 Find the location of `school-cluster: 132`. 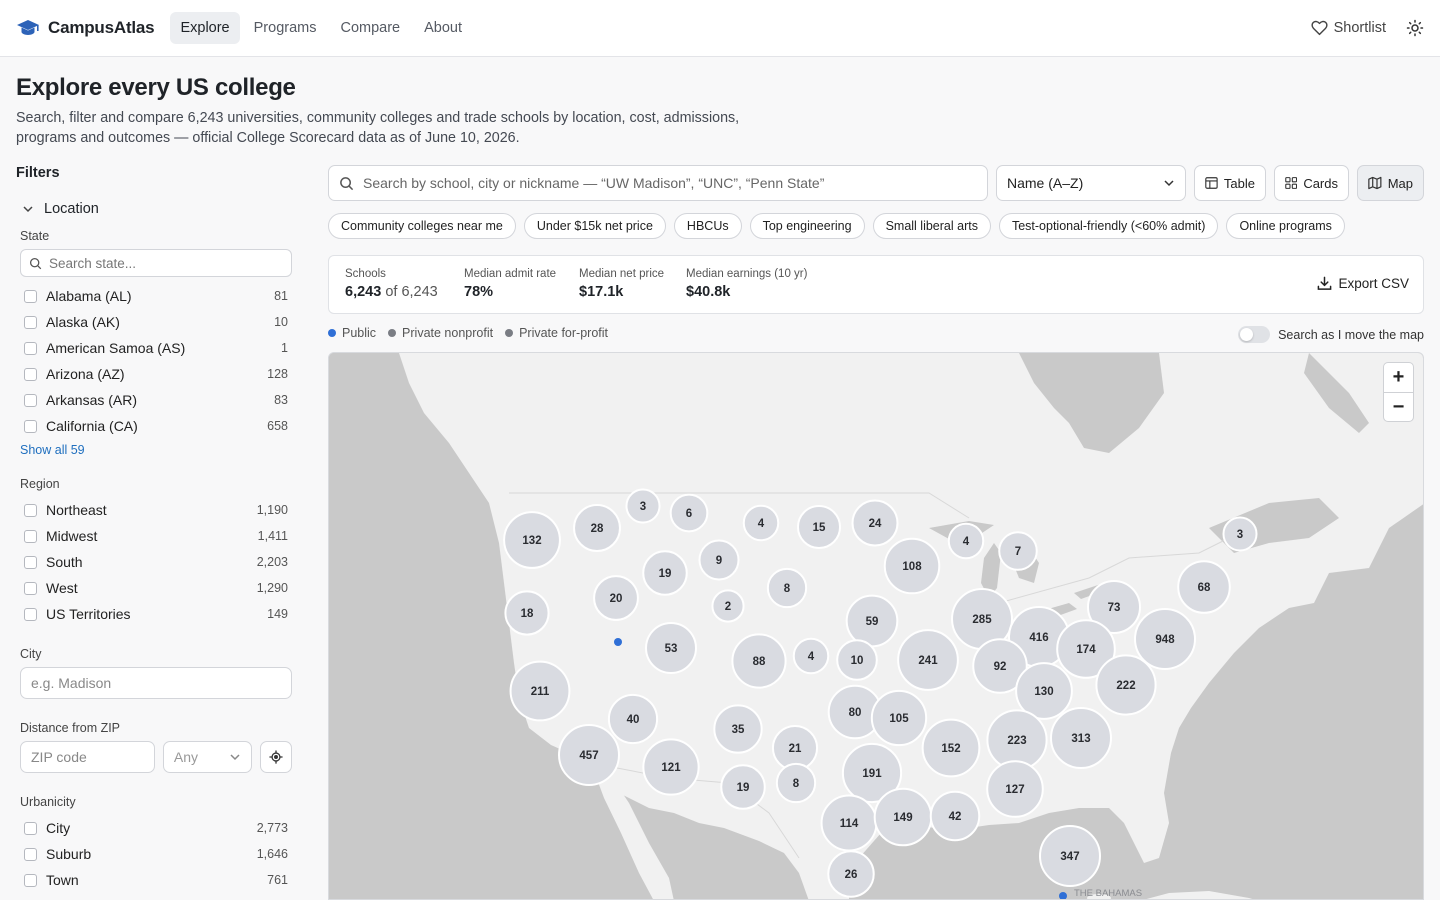

school-cluster: 132 is located at coordinates (532, 540).